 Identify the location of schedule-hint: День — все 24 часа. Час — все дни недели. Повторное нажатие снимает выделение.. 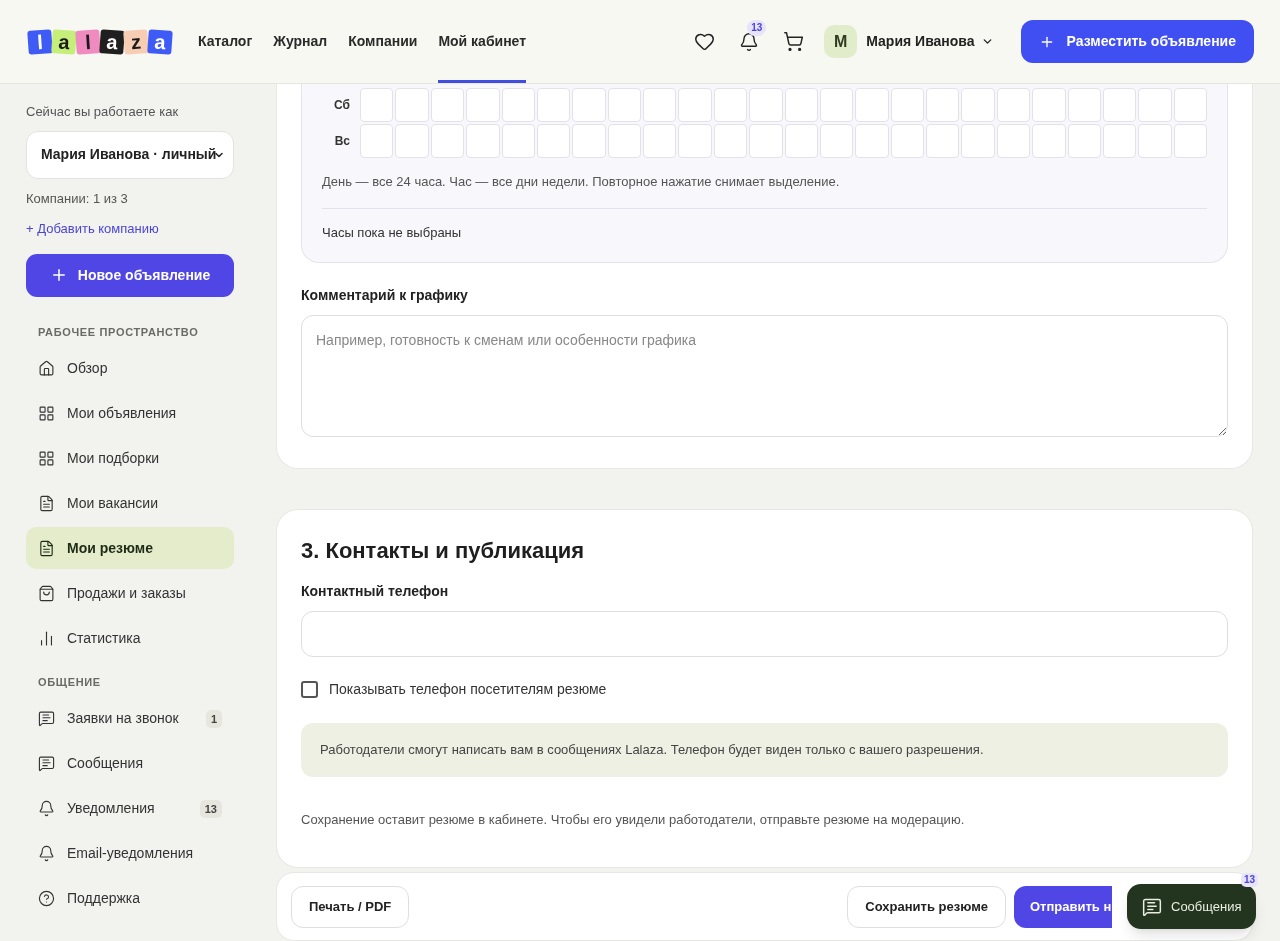
(581, 182).